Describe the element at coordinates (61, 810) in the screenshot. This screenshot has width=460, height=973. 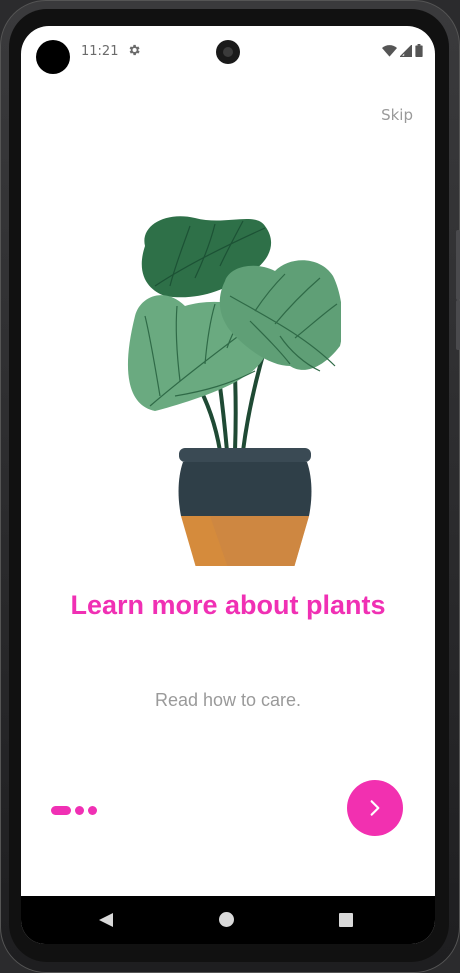
I see `page-indicator-active` at that location.